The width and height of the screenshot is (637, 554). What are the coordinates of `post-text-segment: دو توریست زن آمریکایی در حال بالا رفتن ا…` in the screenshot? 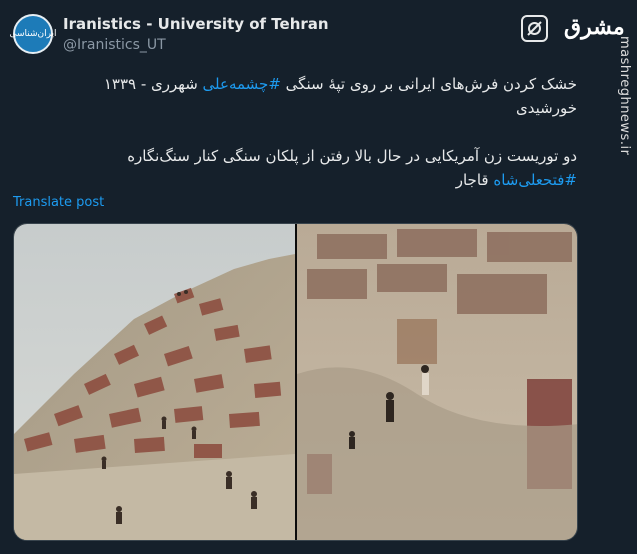 It's located at (352, 156).